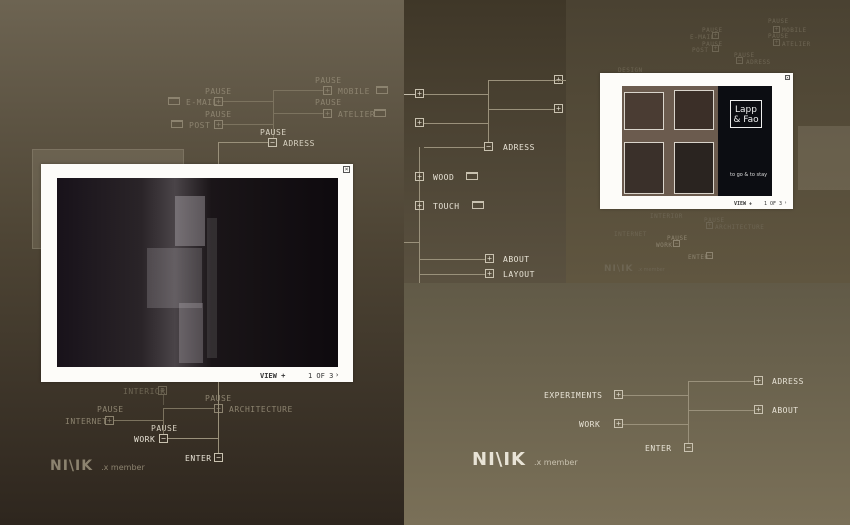 Image resolution: width=850 pixels, height=525 pixels. I want to click on storefront-photo: Lapp & Fao to go & to stay, so click(697, 141).